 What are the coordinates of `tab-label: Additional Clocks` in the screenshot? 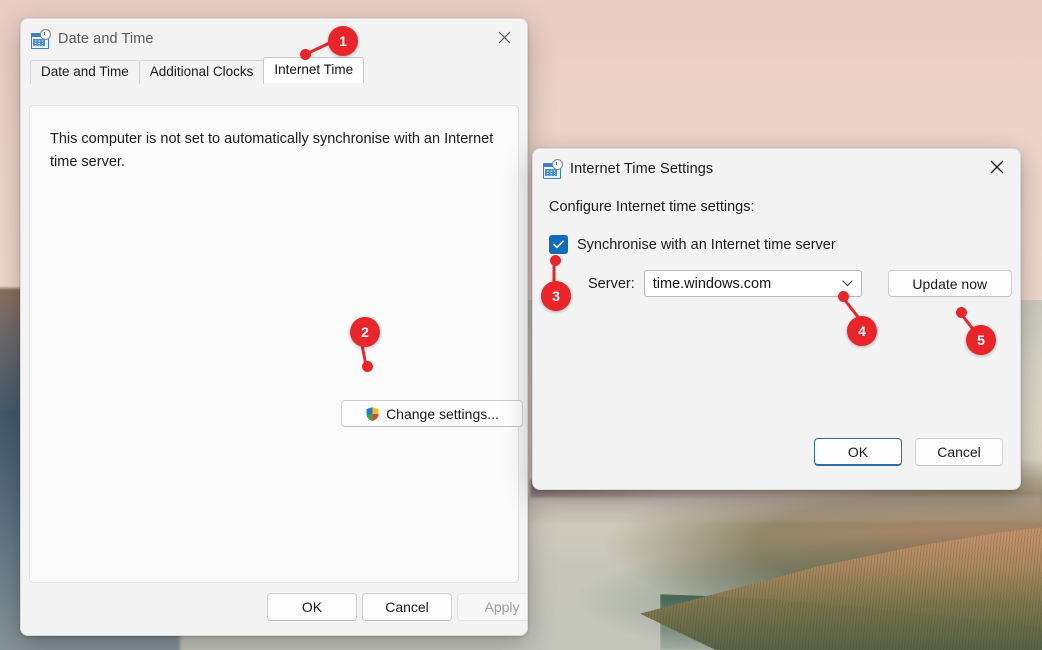 It's located at (201, 71).